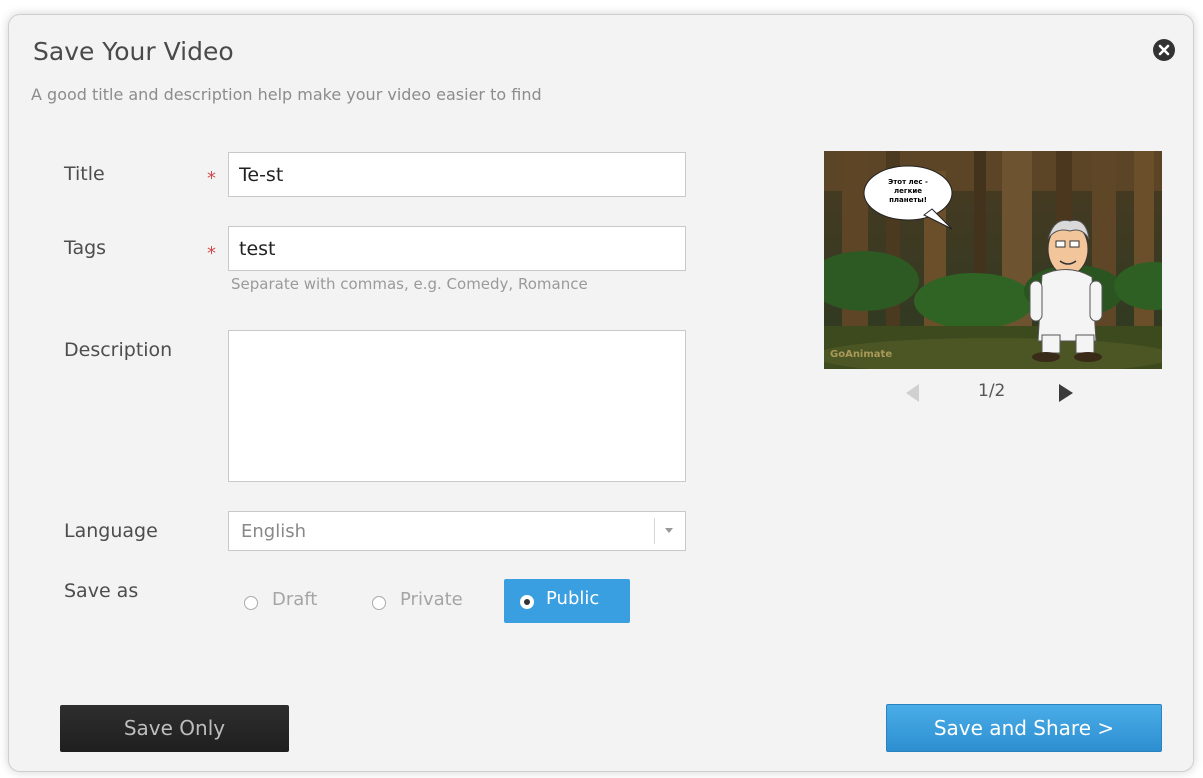 This screenshot has height=778, width=1203. What do you see at coordinates (101, 591) in the screenshot?
I see `save-as-label: Save as` at bounding box center [101, 591].